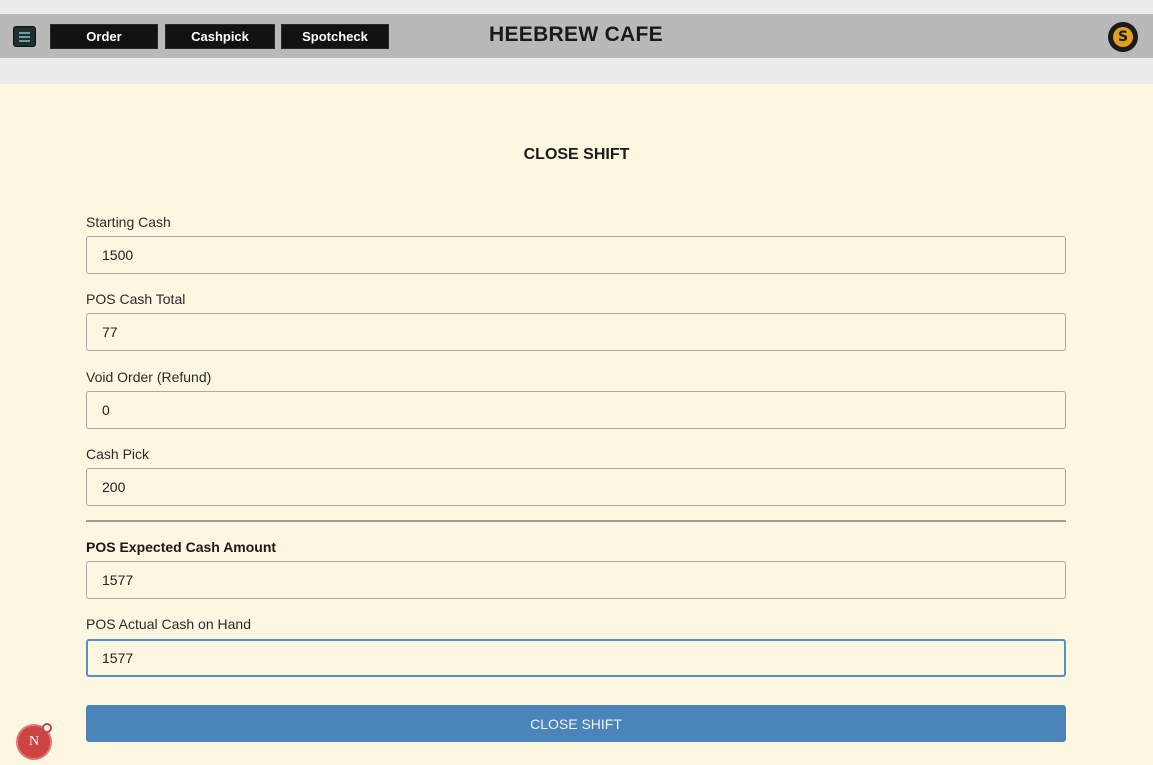 The width and height of the screenshot is (1153, 765). Describe the element at coordinates (104, 36) in the screenshot. I see `order-button: Order` at that location.